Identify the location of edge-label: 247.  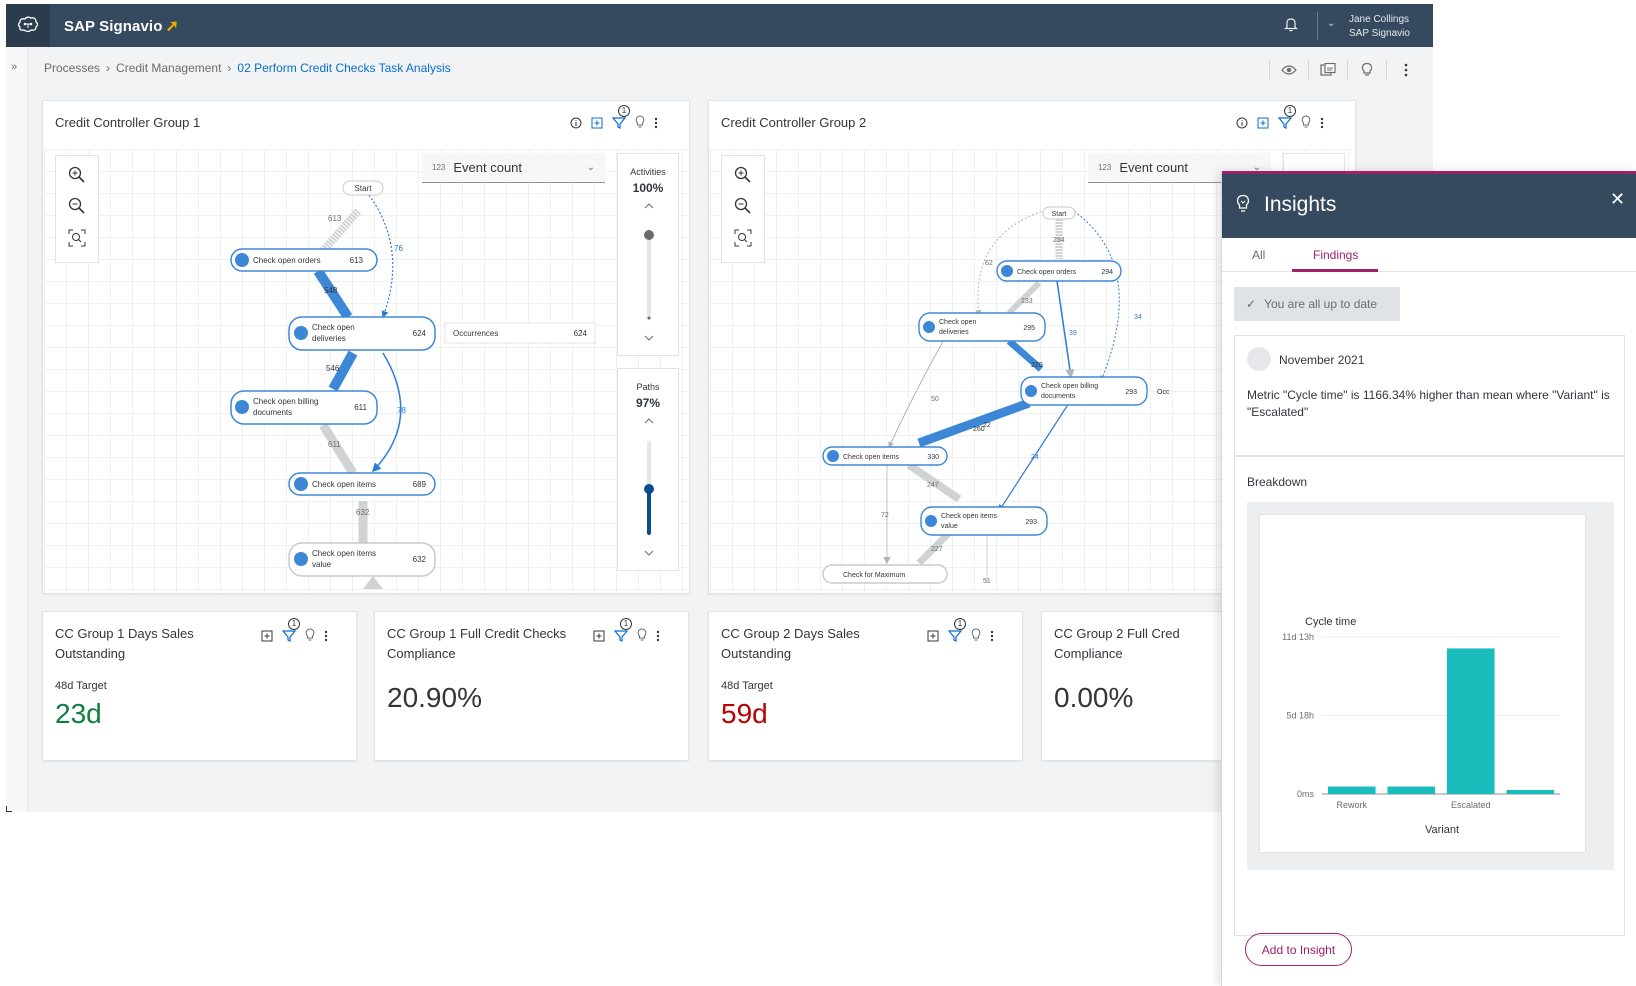
(933, 485).